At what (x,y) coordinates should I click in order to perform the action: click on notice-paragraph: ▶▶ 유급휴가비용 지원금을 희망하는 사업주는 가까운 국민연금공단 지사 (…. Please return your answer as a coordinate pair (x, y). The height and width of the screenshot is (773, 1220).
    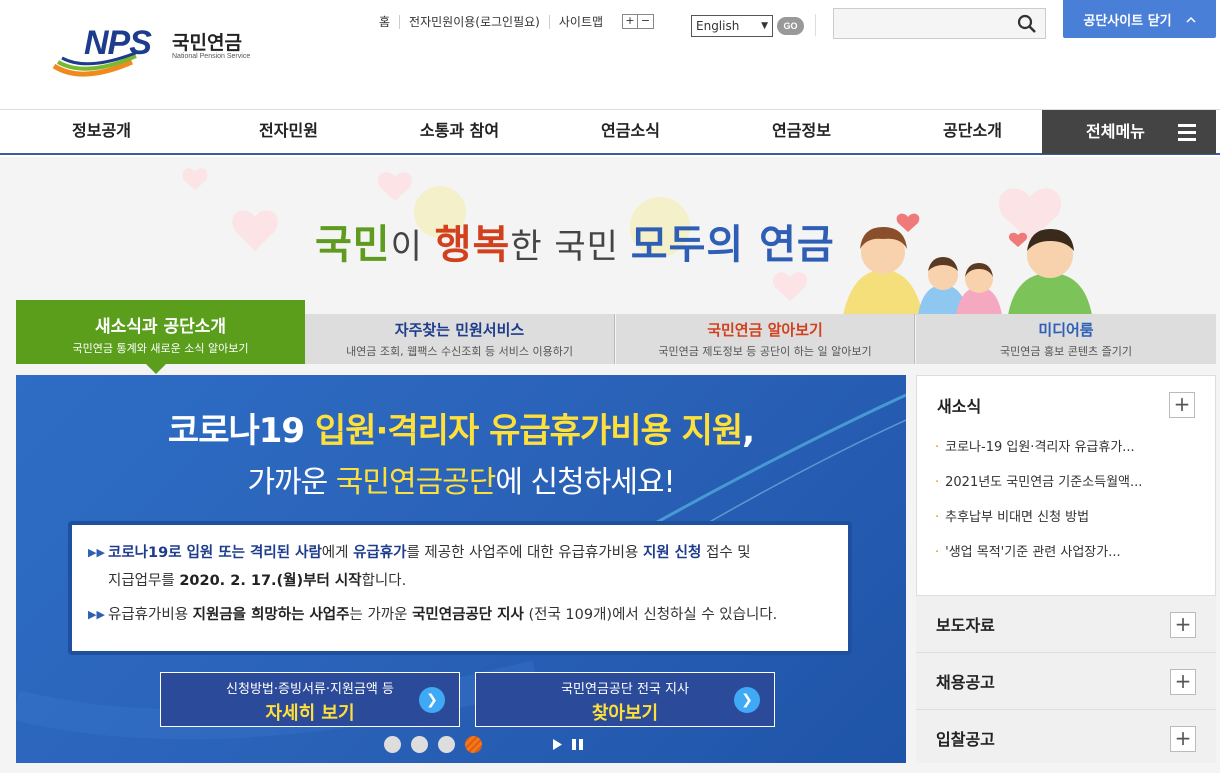
    Looking at the image, I should click on (460, 615).